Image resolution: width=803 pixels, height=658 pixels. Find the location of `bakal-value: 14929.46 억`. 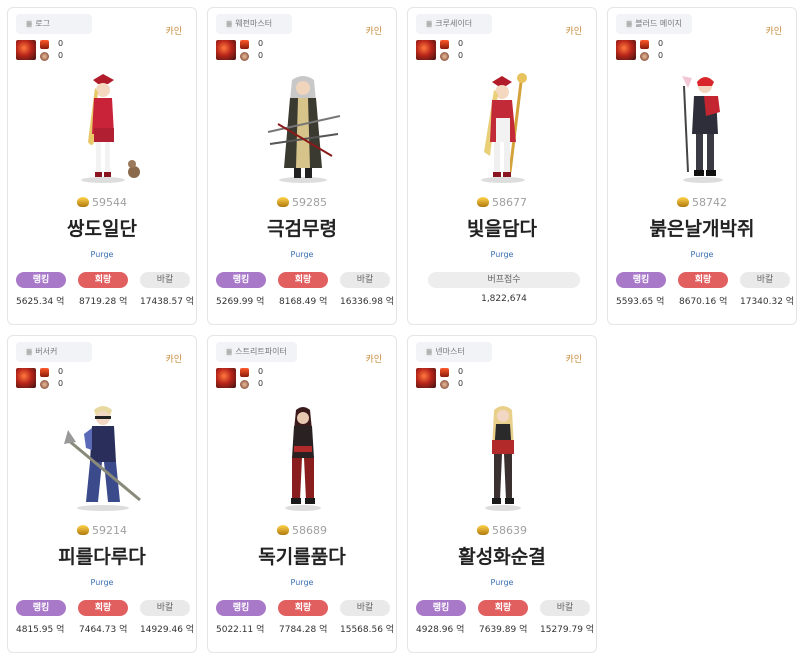

bakal-value: 14929.46 억 is located at coordinates (167, 630).